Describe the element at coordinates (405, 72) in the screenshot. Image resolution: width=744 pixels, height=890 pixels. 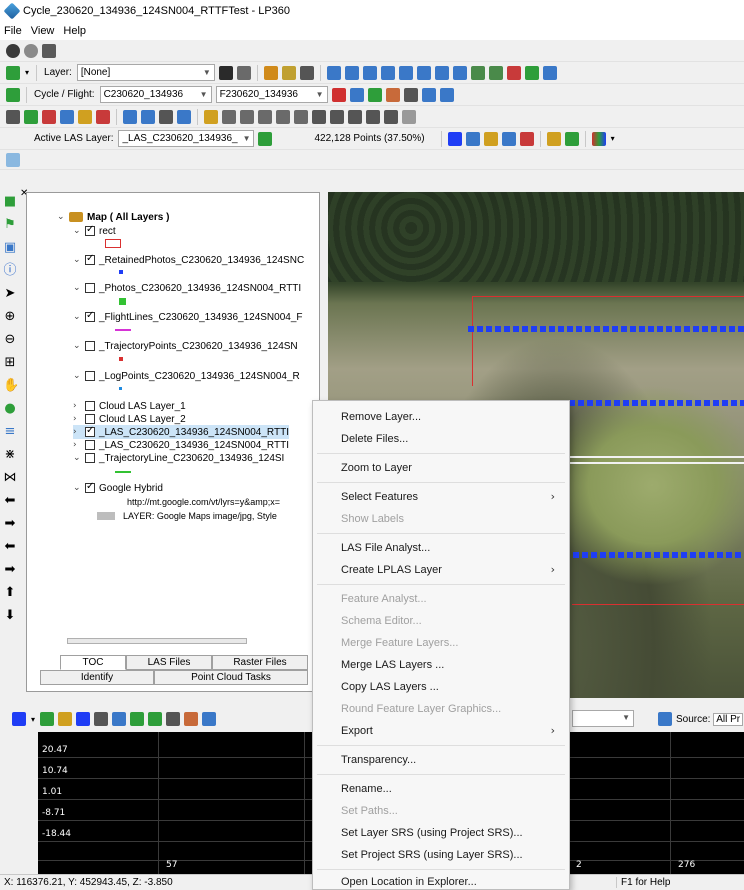
I see `merge-icon` at that location.